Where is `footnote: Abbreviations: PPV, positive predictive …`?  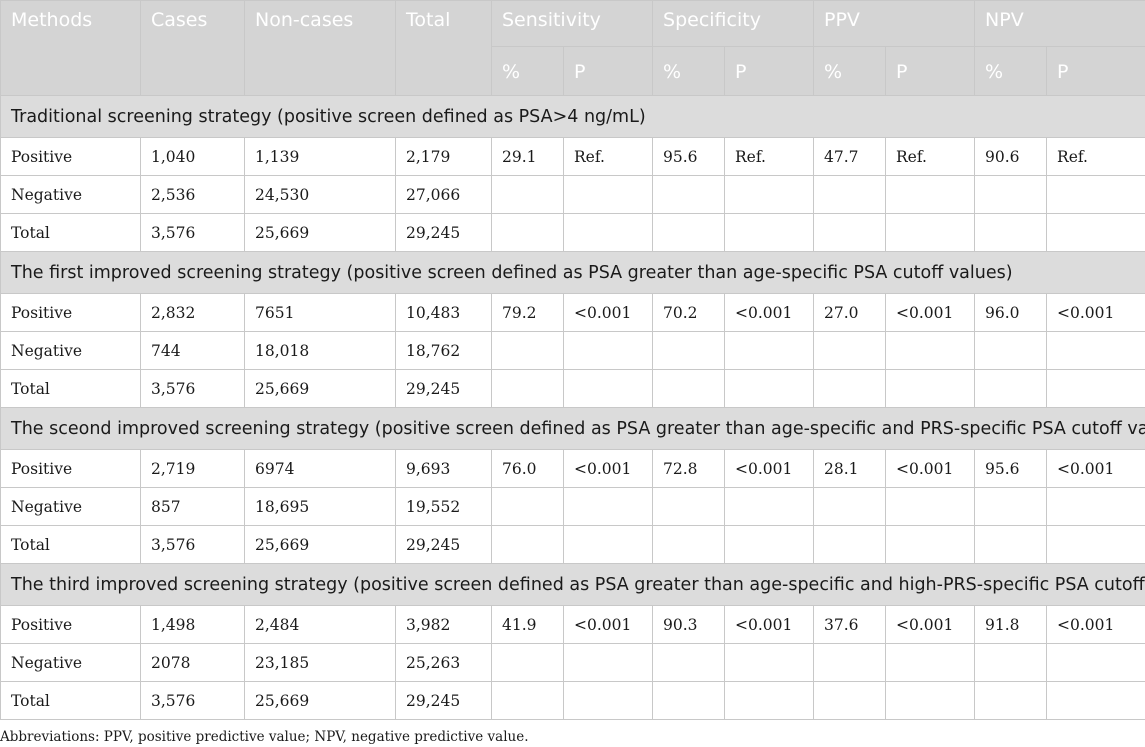
footnote: Abbreviations: PPV, positive predictive … is located at coordinates (264, 737).